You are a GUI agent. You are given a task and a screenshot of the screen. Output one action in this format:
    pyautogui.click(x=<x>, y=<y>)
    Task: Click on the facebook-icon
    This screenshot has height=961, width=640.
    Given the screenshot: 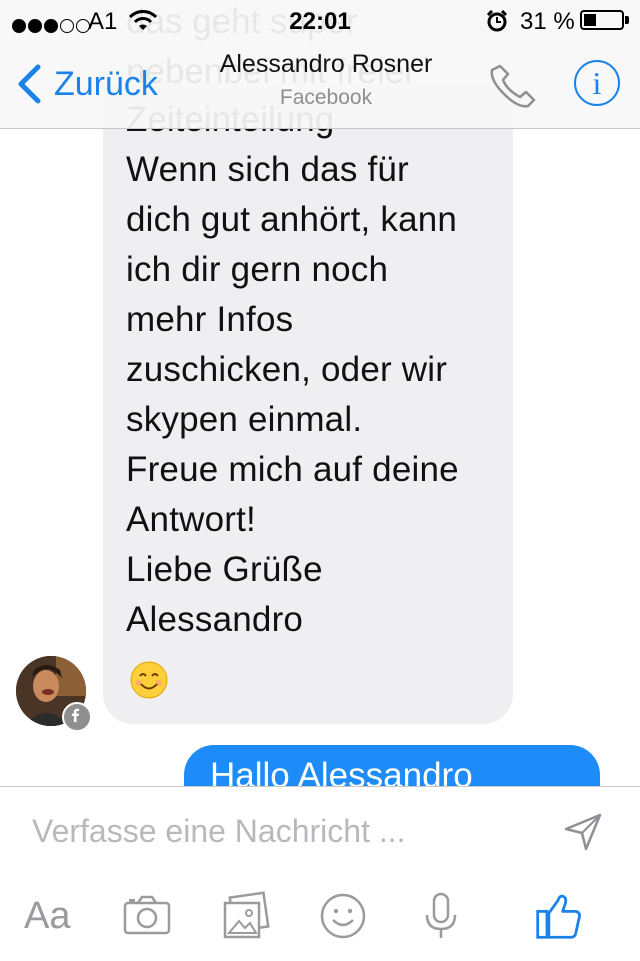 What is the action you would take?
    pyautogui.click(x=77, y=717)
    